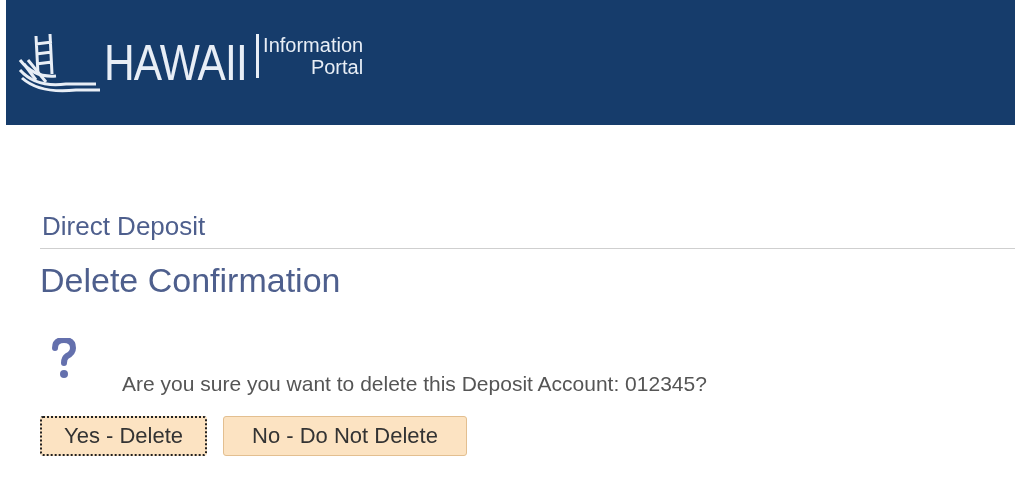 Image resolution: width=1015 pixels, height=483 pixels. I want to click on section-heading: Direct Deposit, so click(527, 230).